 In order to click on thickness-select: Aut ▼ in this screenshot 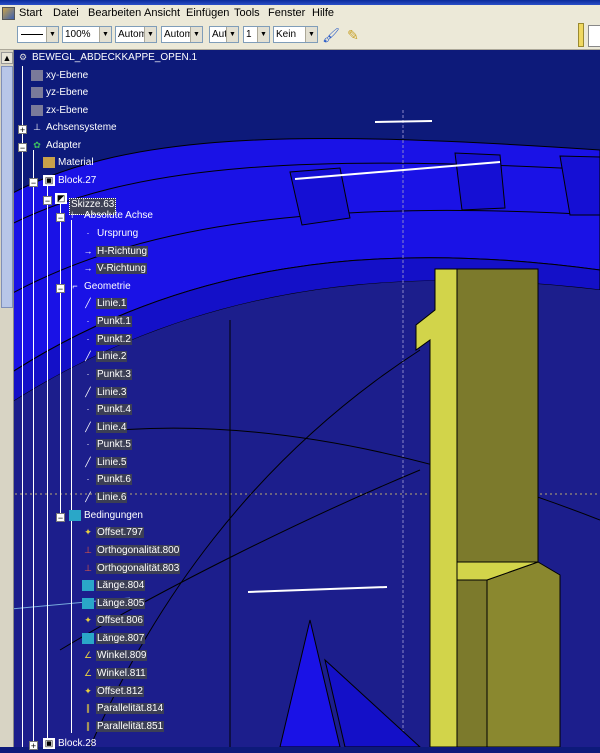, I will do `click(224, 34)`.